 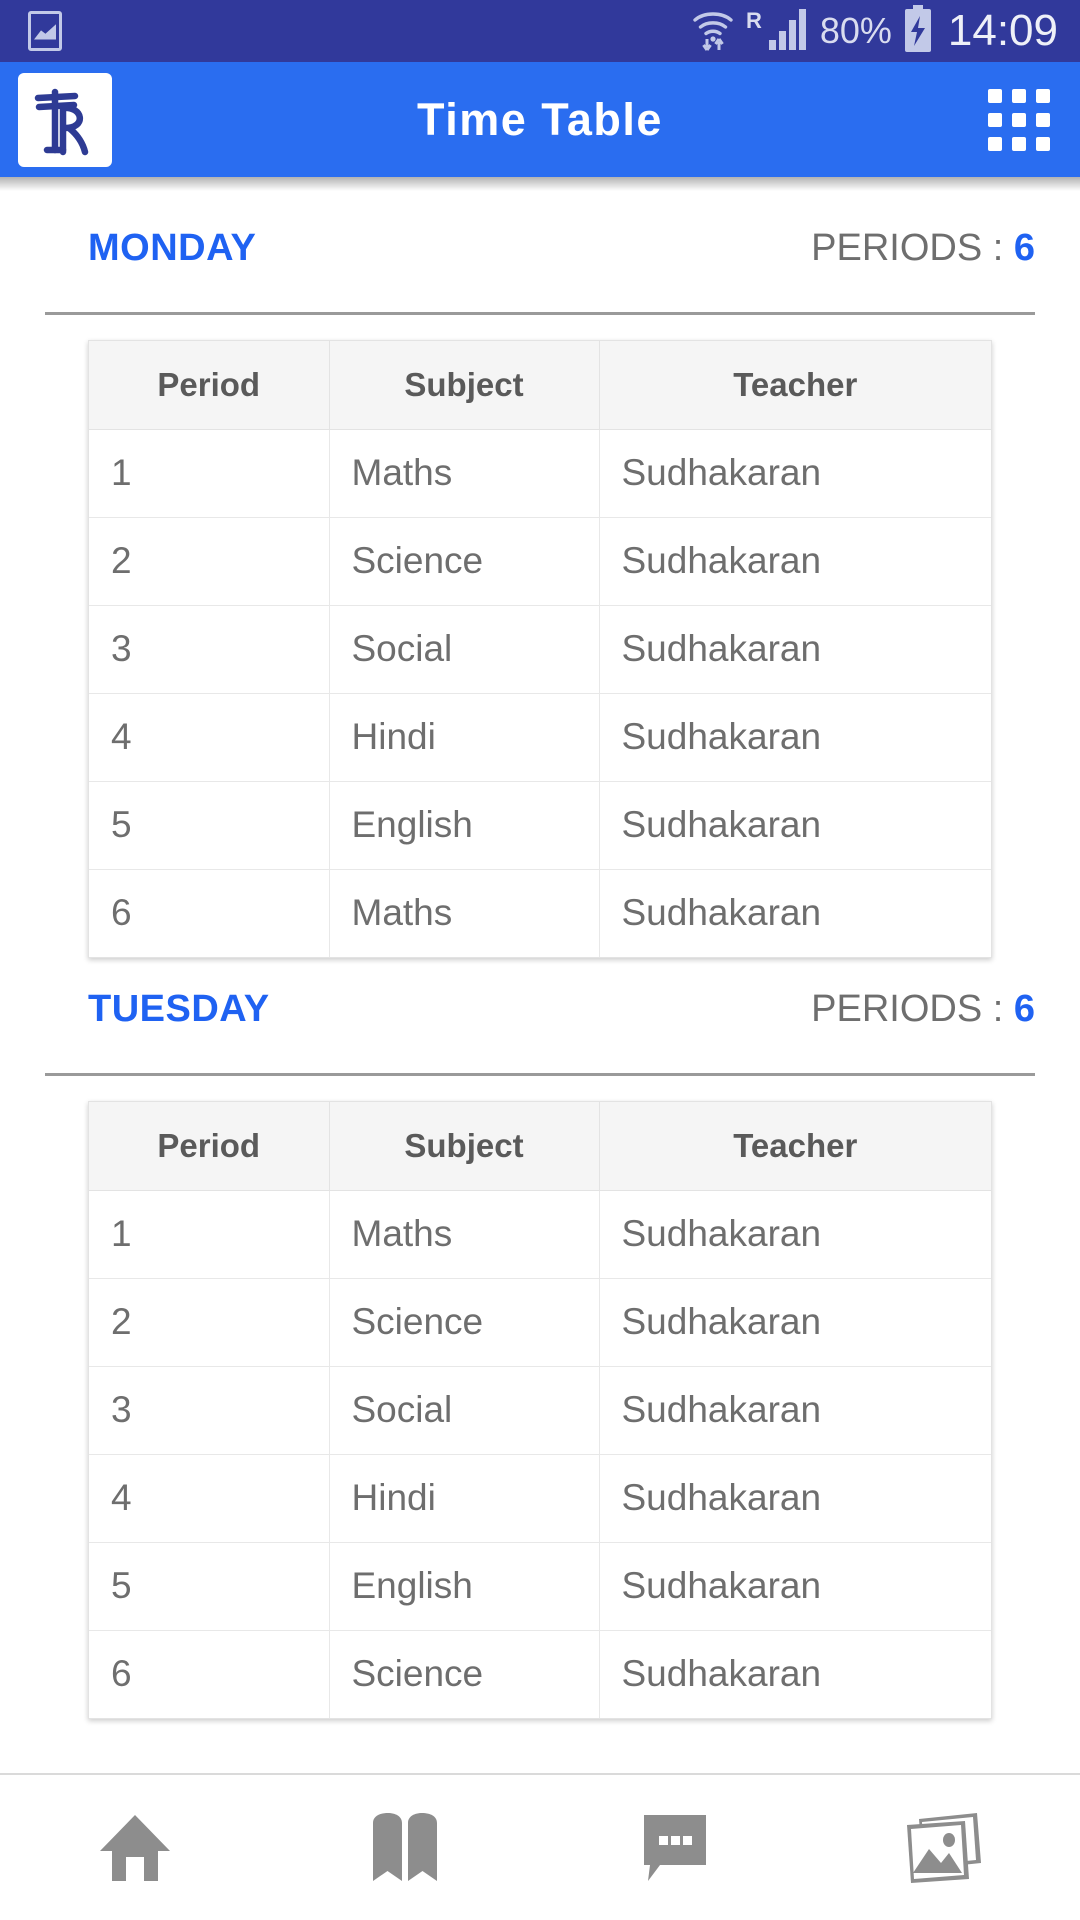 What do you see at coordinates (540, 263) in the screenshot?
I see `day-header: MONDAY PERIODS : 6` at bounding box center [540, 263].